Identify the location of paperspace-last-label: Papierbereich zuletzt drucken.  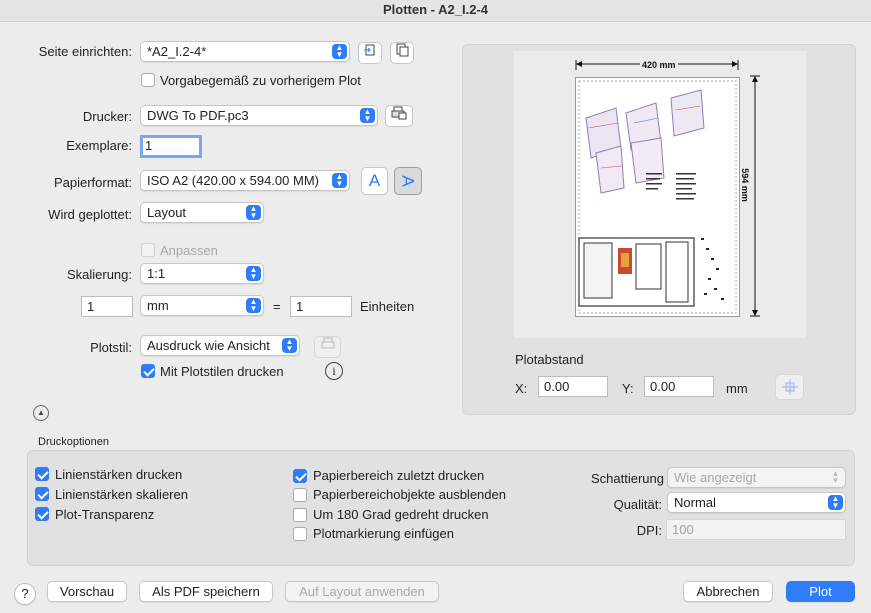
(399, 475).